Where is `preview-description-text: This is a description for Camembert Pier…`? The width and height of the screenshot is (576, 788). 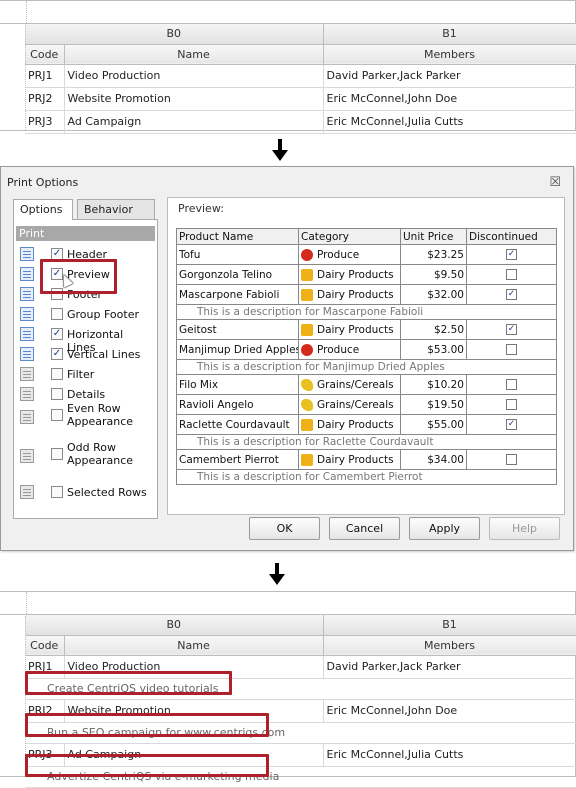 preview-description-text: This is a description for Camembert Pier… is located at coordinates (366, 477).